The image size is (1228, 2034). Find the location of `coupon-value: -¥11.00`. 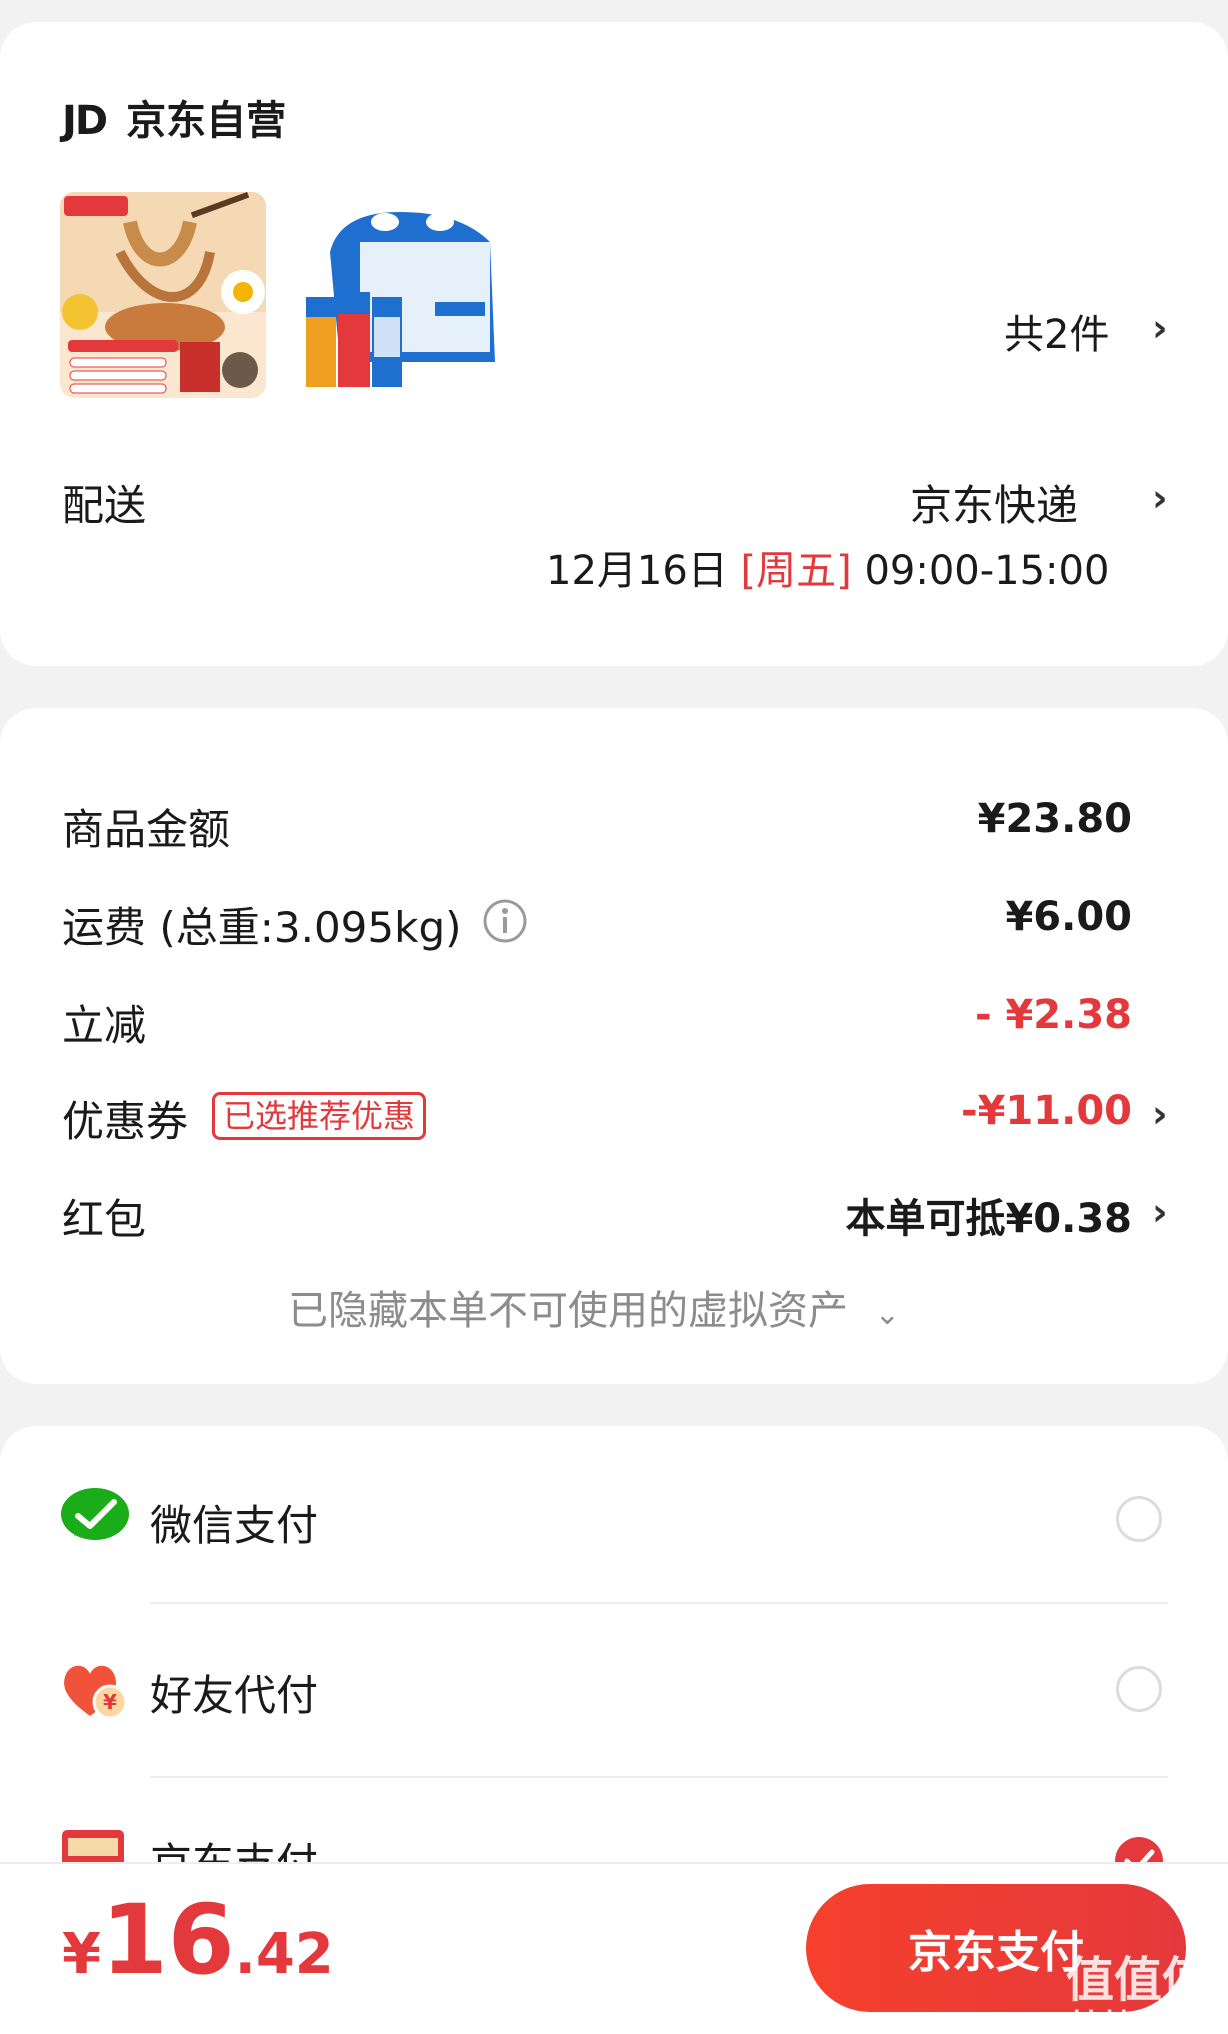

coupon-value: -¥11.00 is located at coordinates (1046, 1111).